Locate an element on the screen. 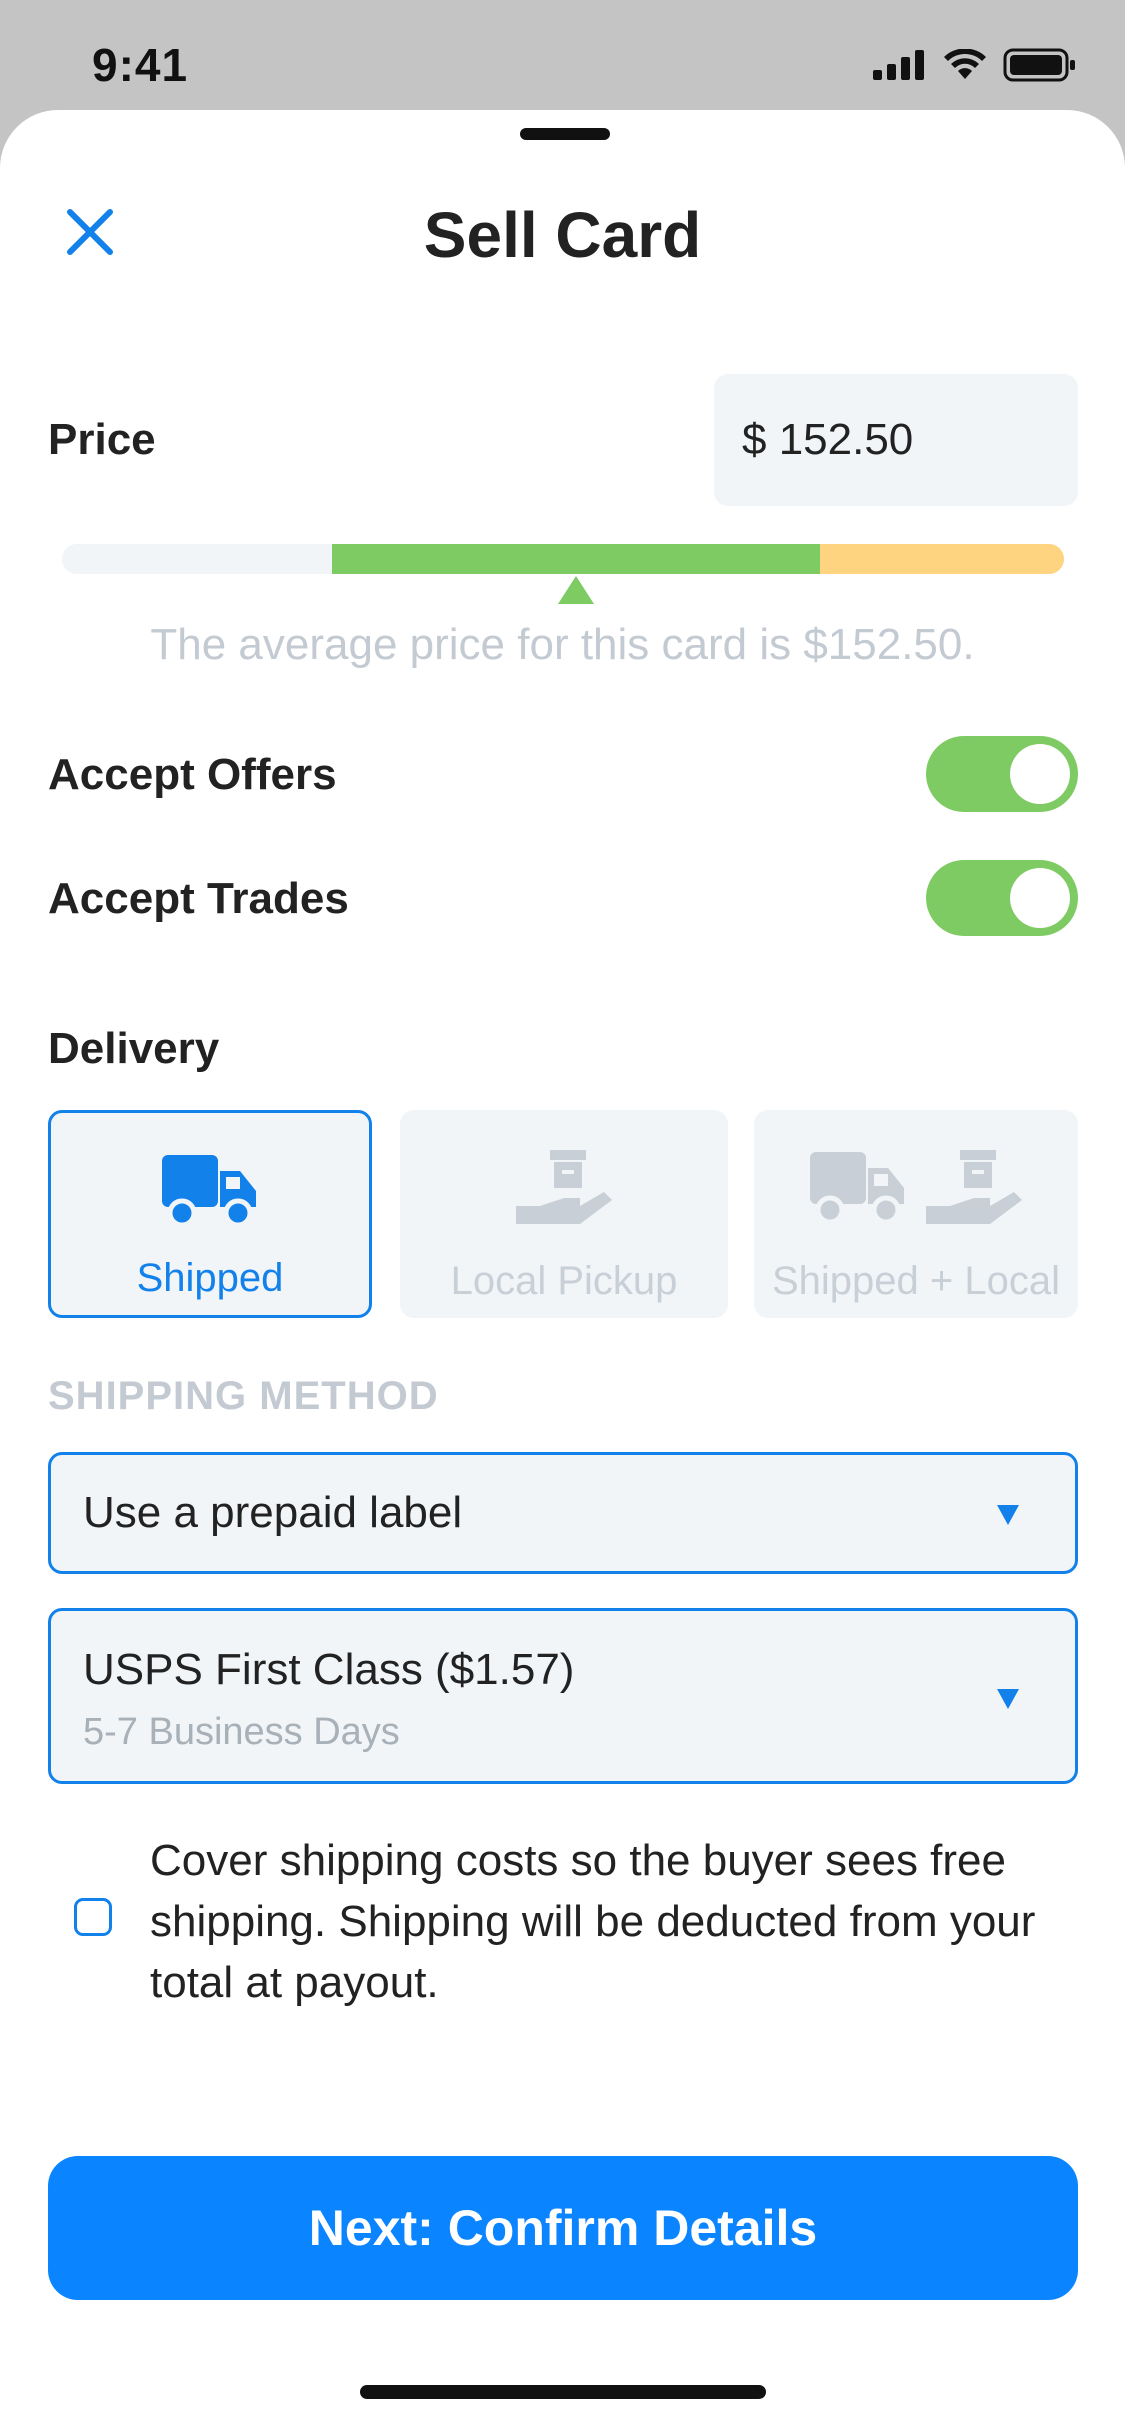 Image resolution: width=1125 pixels, height=2436 pixels. cover-shipping-checkbox is located at coordinates (93, 1917).